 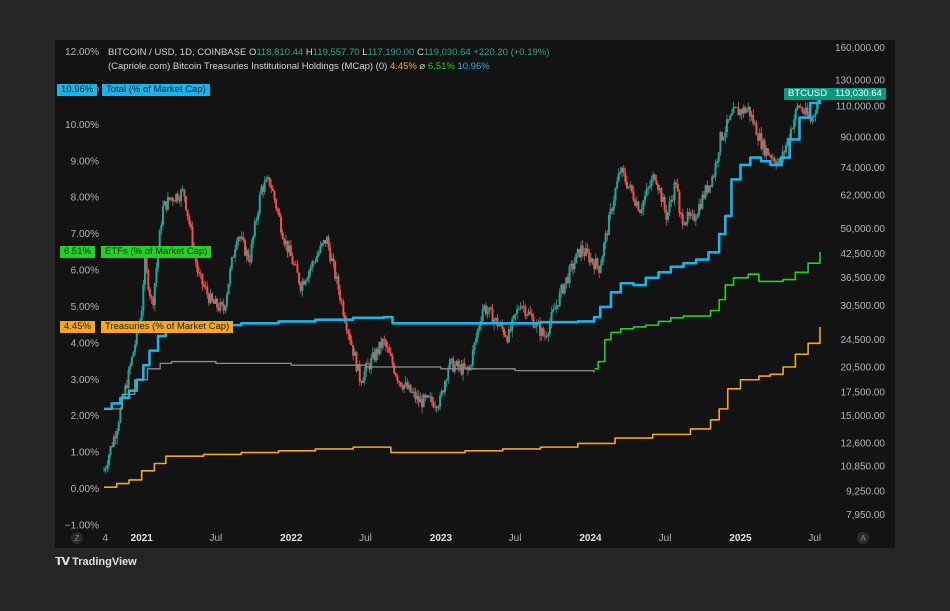 I want to click on high-label: H, so click(x=309, y=52).